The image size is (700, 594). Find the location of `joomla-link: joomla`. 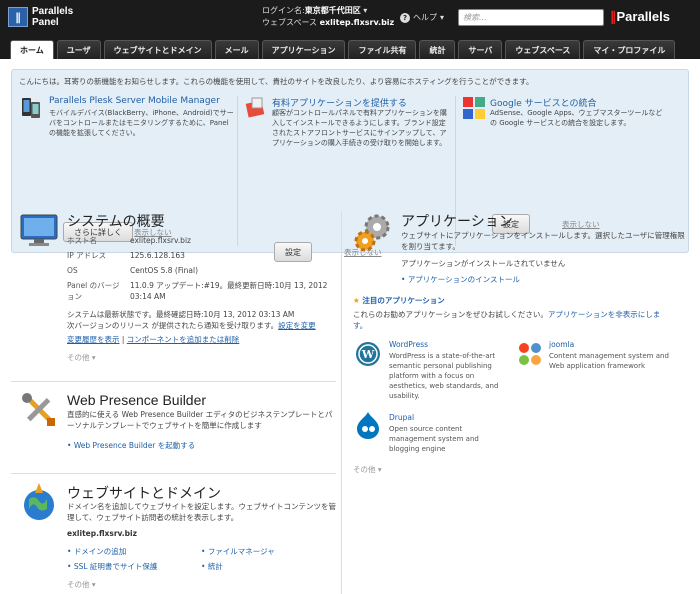

joomla-link: joomla is located at coordinates (561, 344).